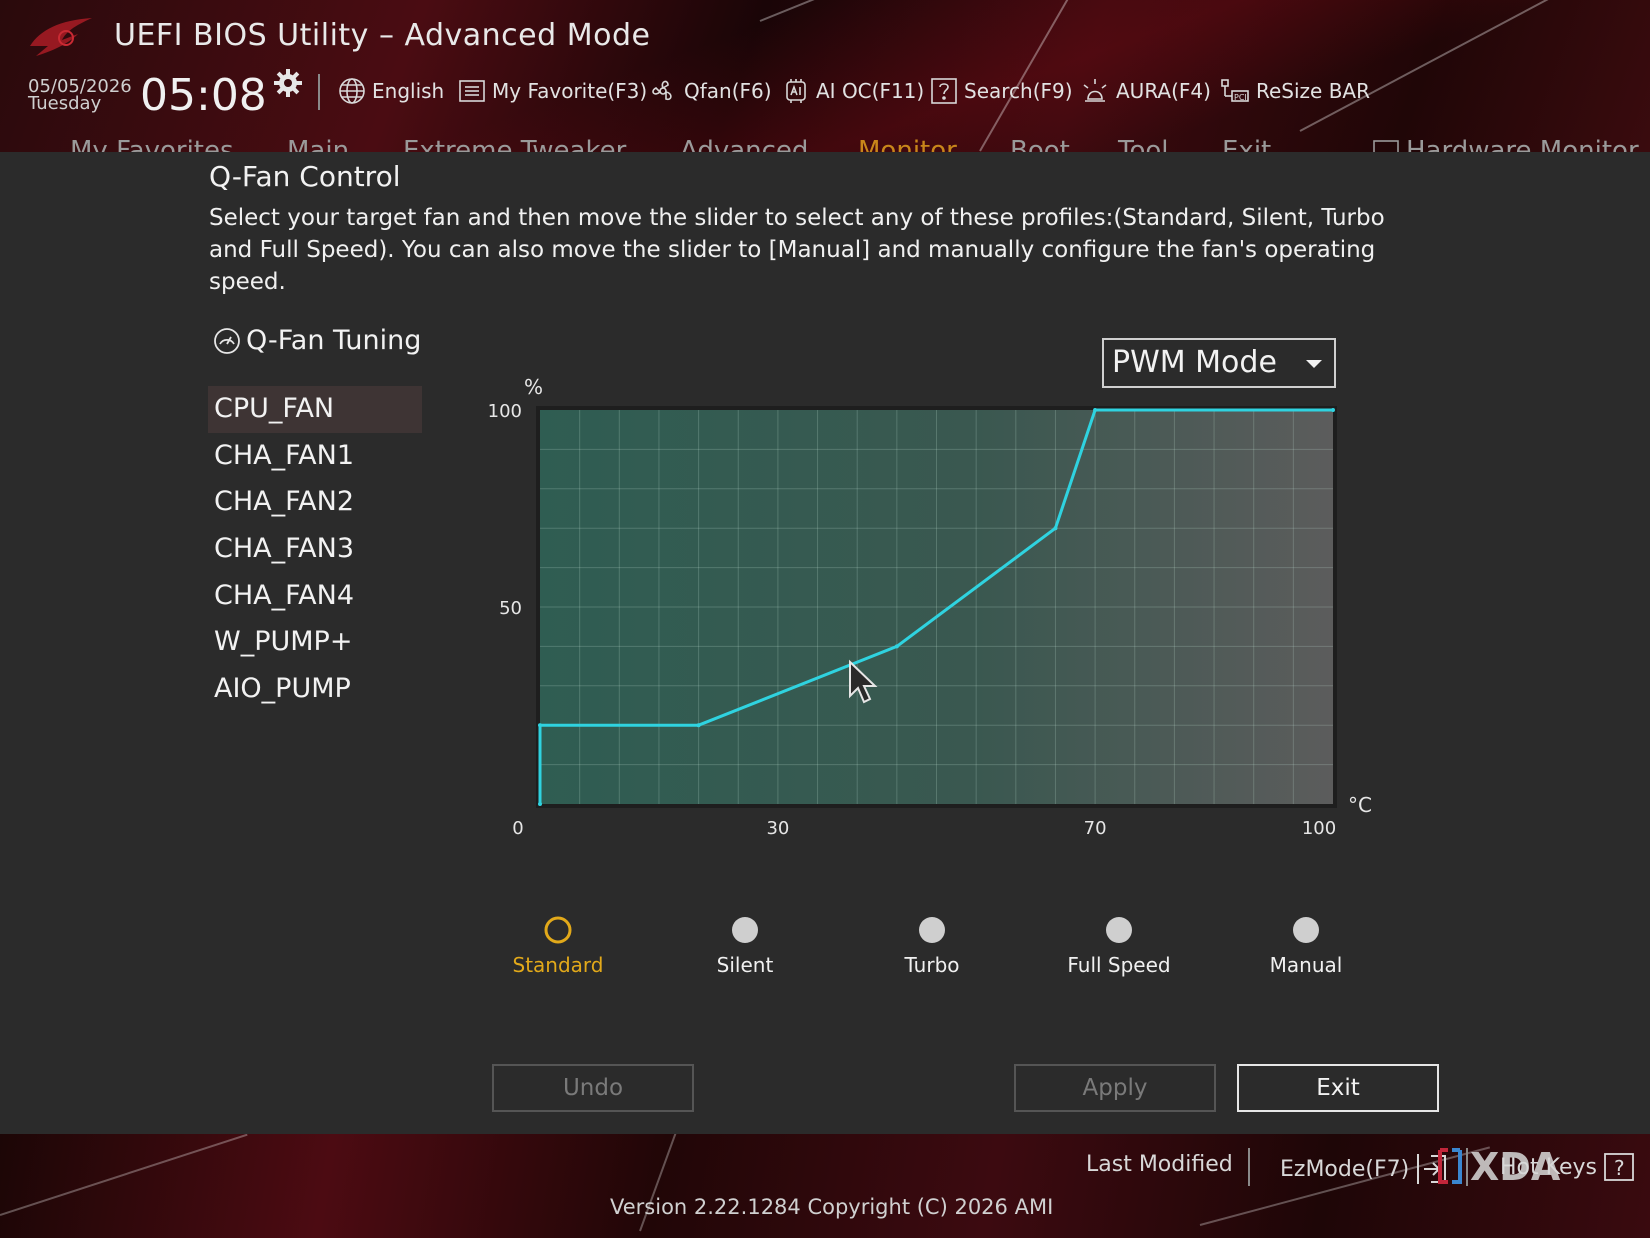 The image size is (1650, 1238). I want to click on toolbar-ai-oc: AI OC(F11), so click(853, 91).